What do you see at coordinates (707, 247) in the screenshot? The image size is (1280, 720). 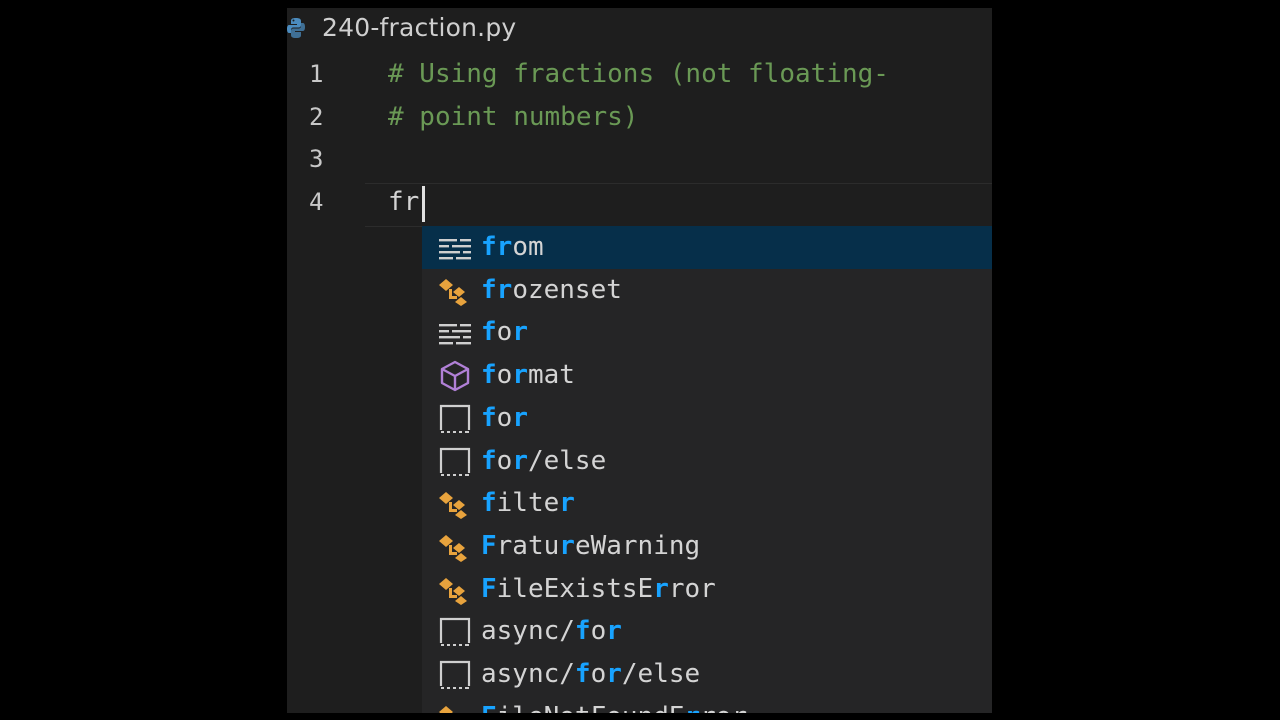 I see `suggestion-item: from` at bounding box center [707, 247].